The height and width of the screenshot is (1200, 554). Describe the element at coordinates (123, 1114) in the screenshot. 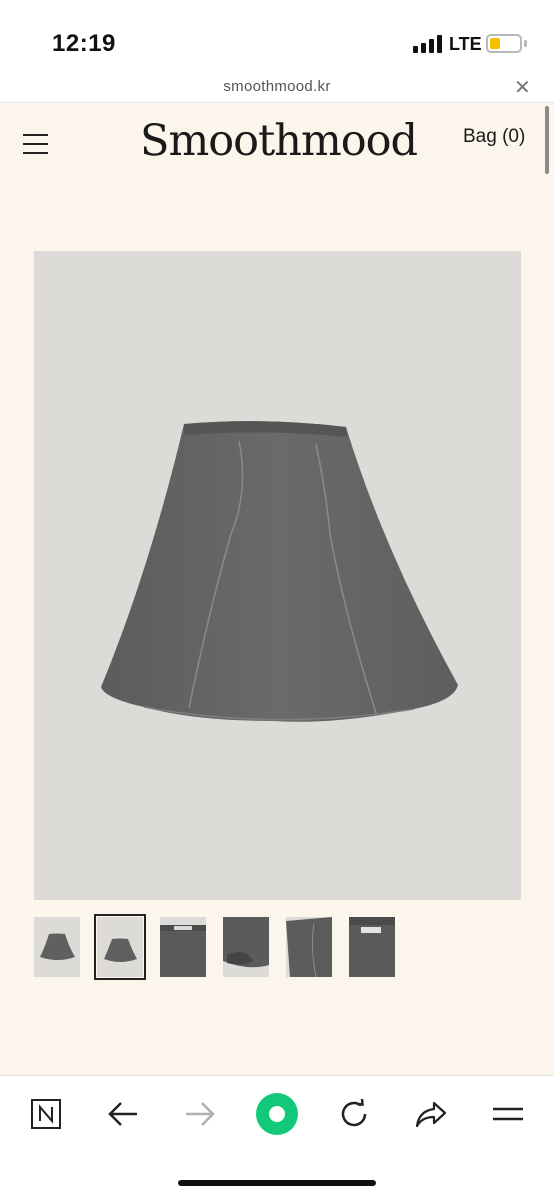

I see `back-arrow-icon` at that location.